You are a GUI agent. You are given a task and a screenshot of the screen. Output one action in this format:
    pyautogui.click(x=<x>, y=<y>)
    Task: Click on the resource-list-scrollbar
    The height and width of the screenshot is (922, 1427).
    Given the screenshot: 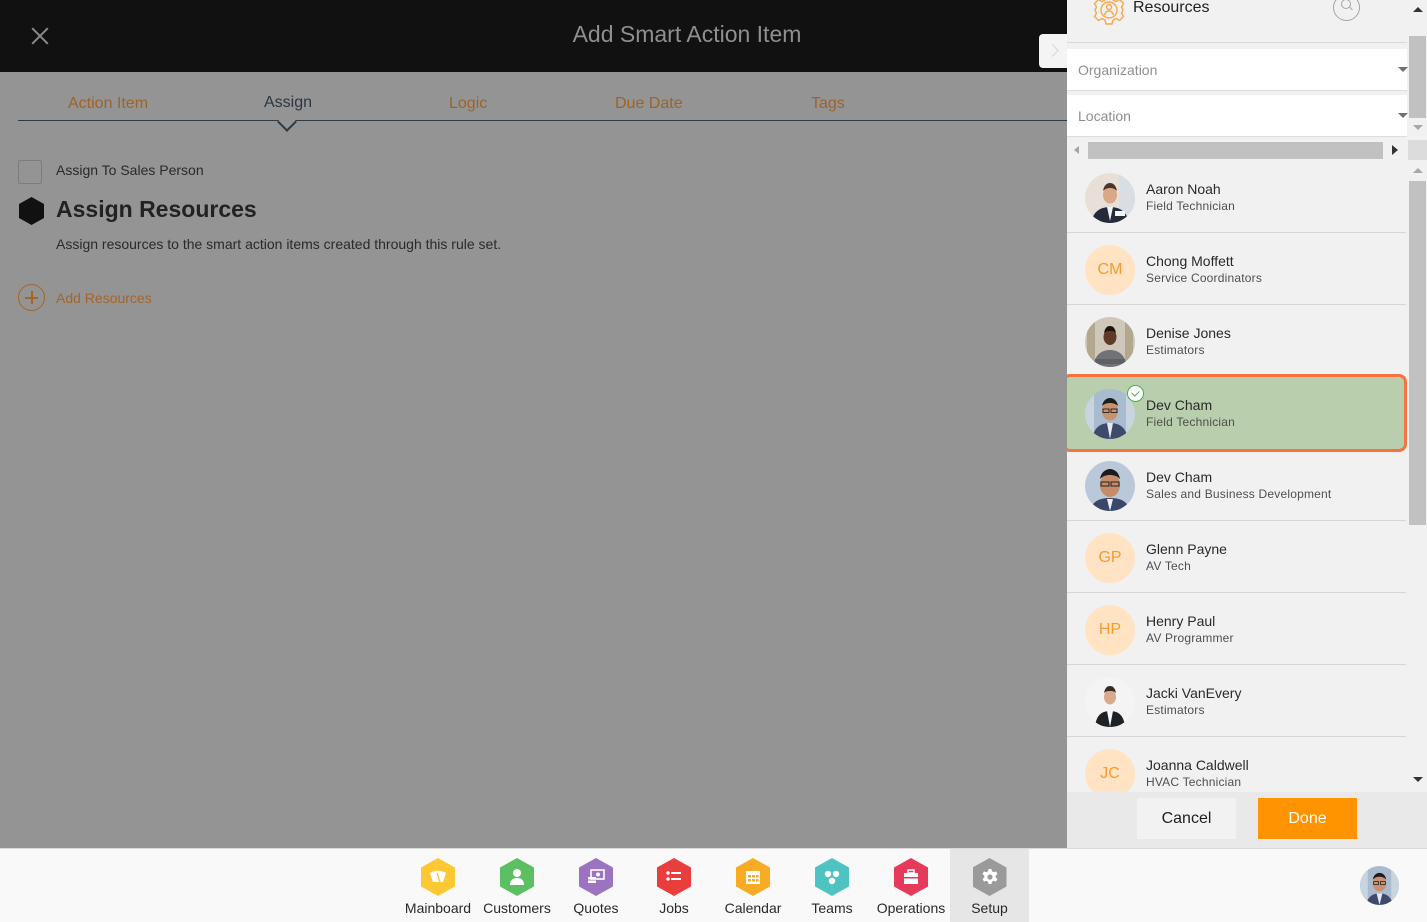 What is the action you would take?
    pyautogui.click(x=1417, y=476)
    